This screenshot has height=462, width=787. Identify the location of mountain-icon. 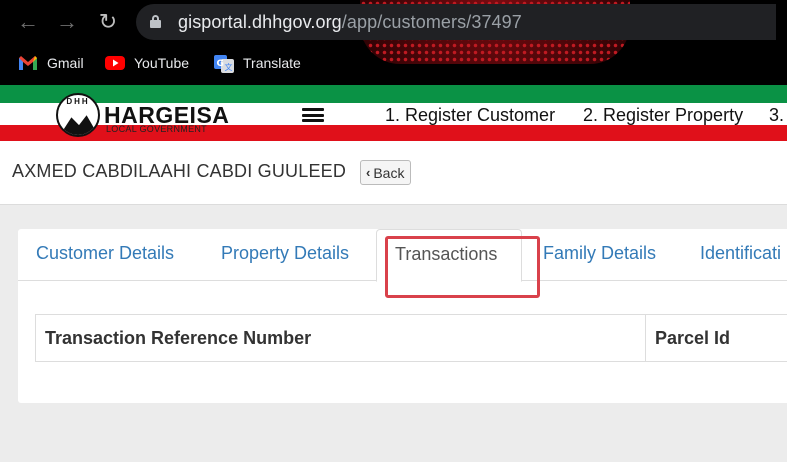
(79, 125).